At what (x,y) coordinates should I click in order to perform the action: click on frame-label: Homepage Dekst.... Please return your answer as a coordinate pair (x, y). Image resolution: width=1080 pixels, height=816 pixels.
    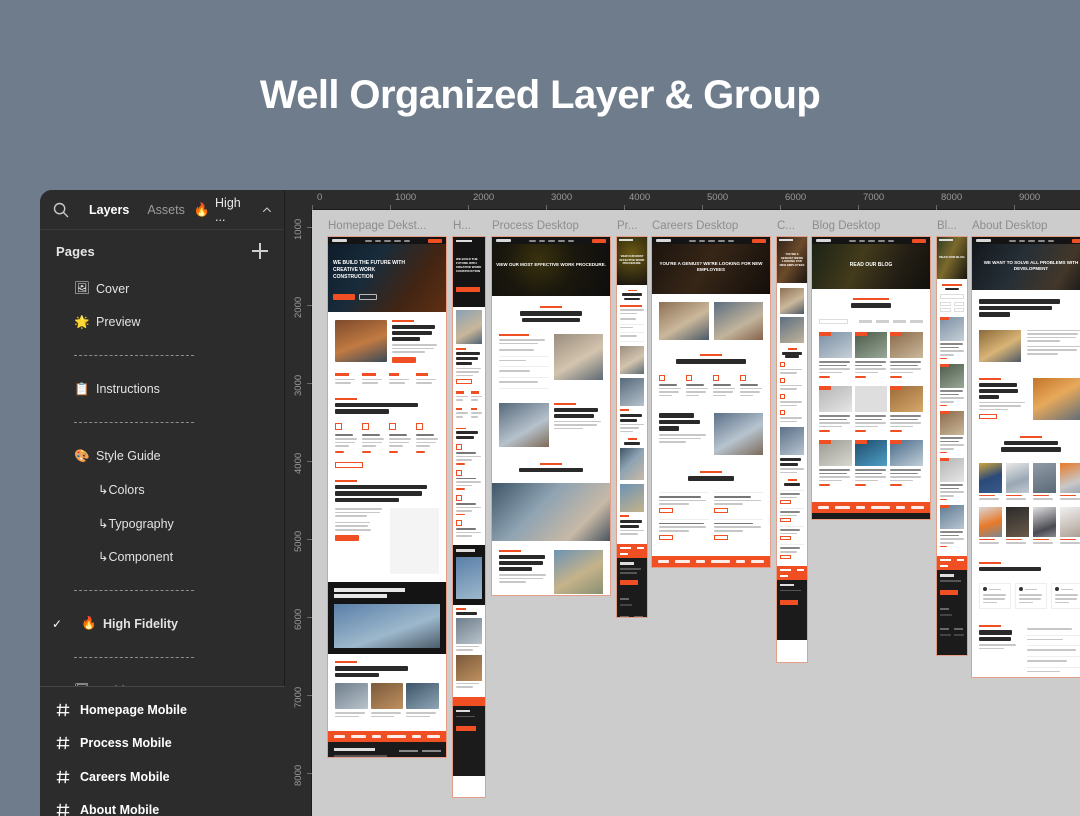
    Looking at the image, I should click on (377, 226).